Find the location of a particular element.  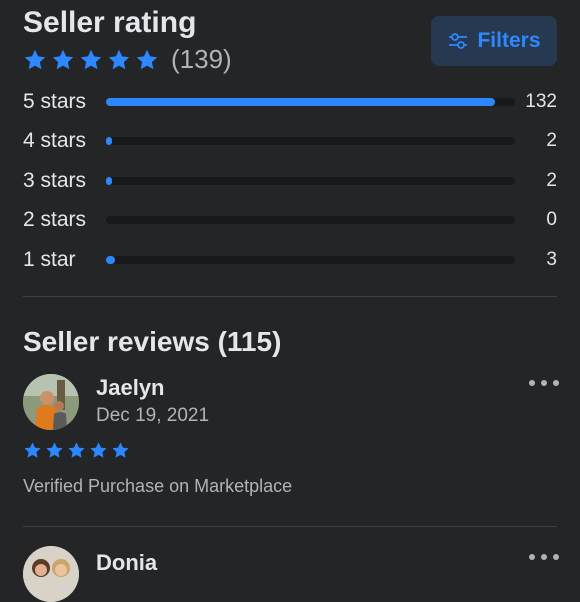

rating-row-2: 2 stars 0 is located at coordinates (293, 220).